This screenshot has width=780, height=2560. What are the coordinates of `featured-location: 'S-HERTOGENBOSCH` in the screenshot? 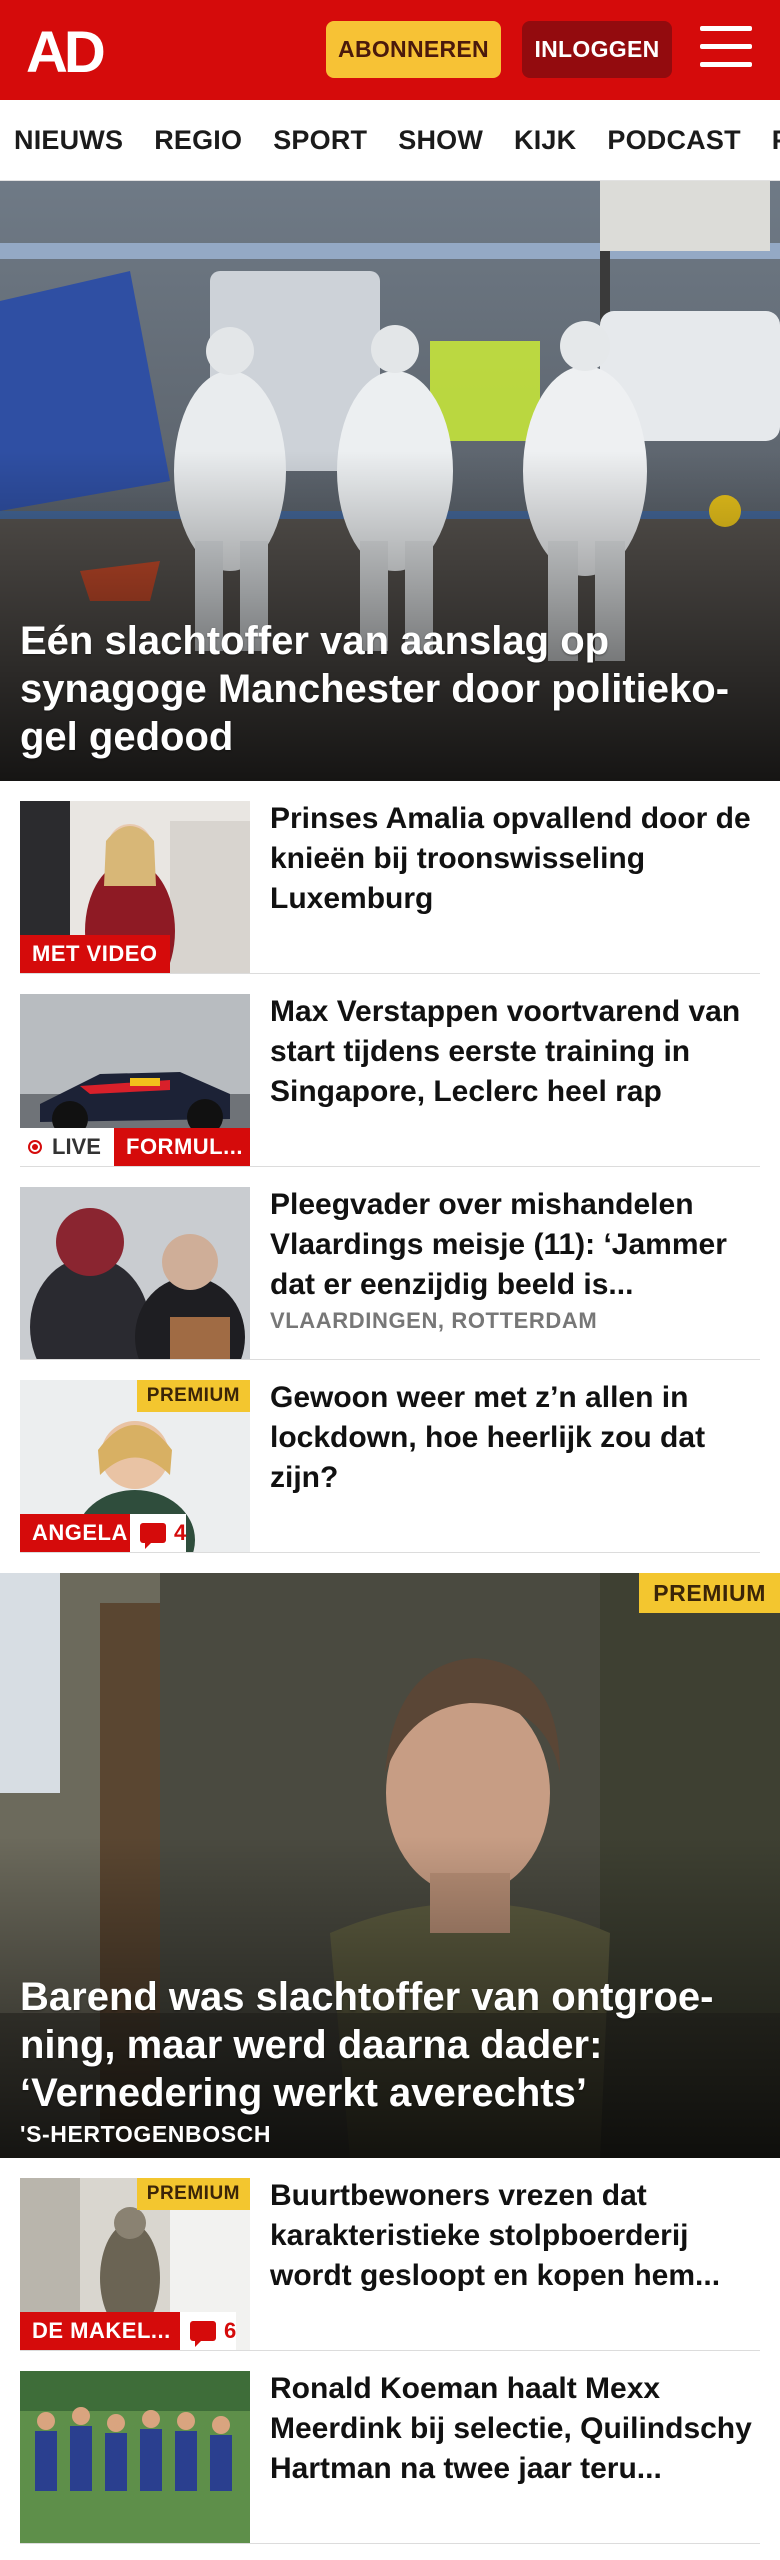 It's located at (146, 2134).